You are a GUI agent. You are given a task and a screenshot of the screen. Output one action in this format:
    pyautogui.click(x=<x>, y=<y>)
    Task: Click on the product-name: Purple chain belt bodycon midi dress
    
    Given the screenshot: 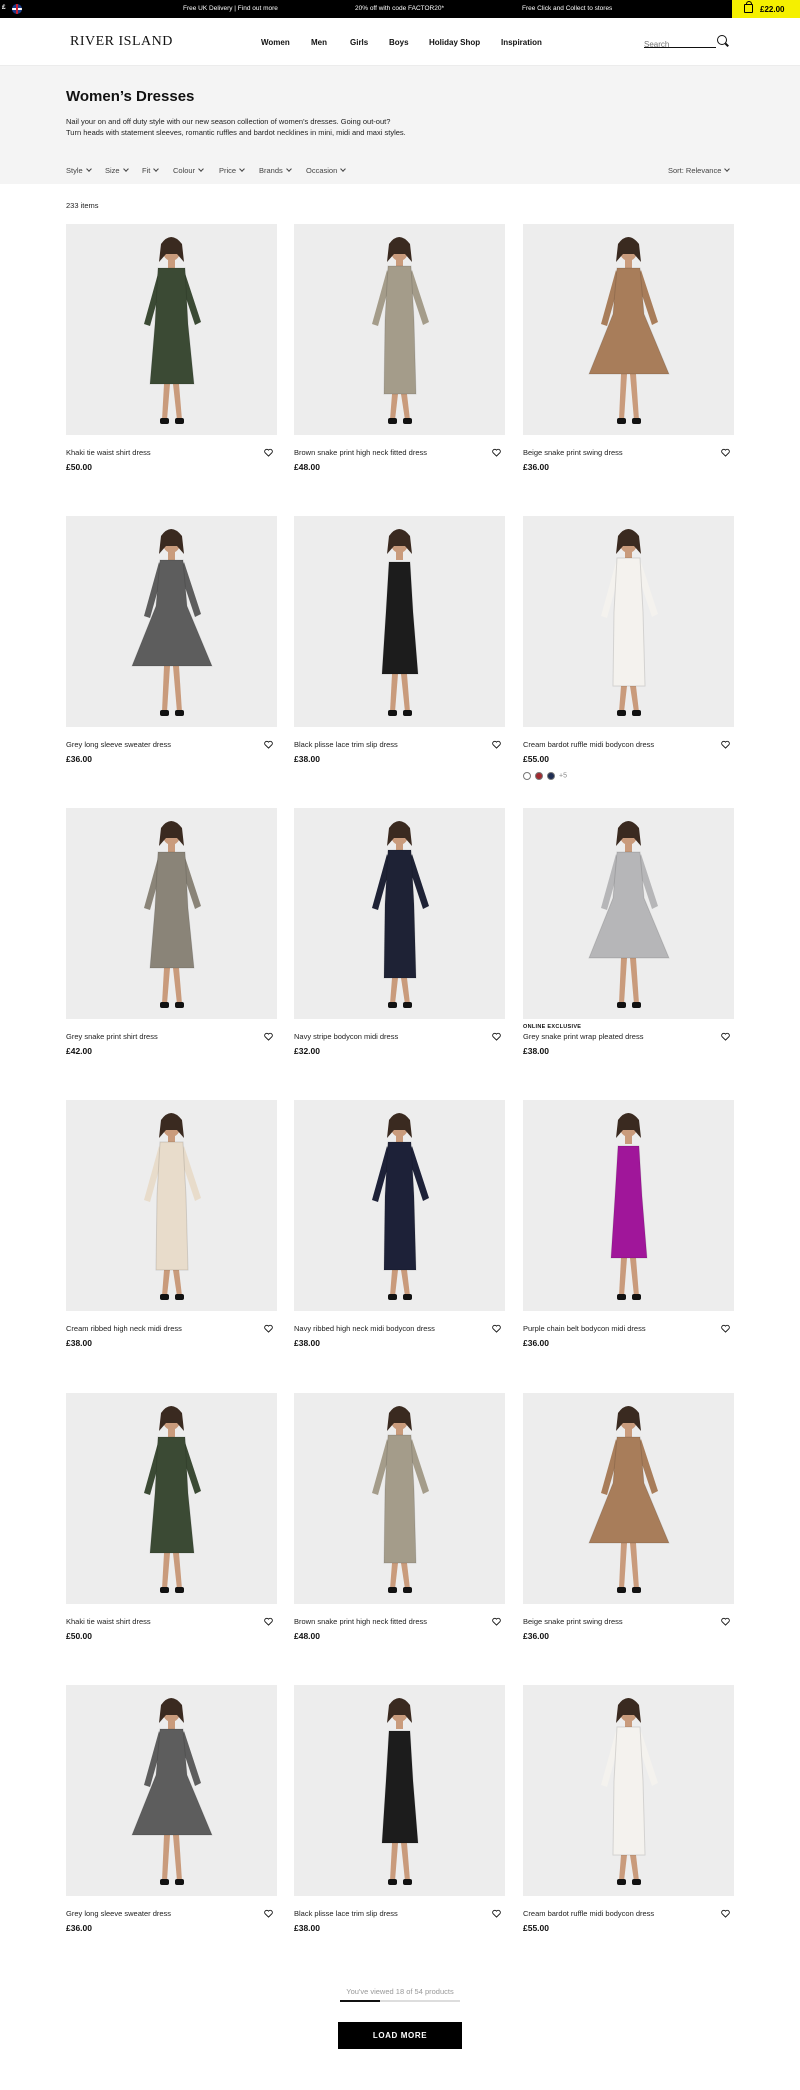 What is the action you would take?
    pyautogui.click(x=584, y=1328)
    